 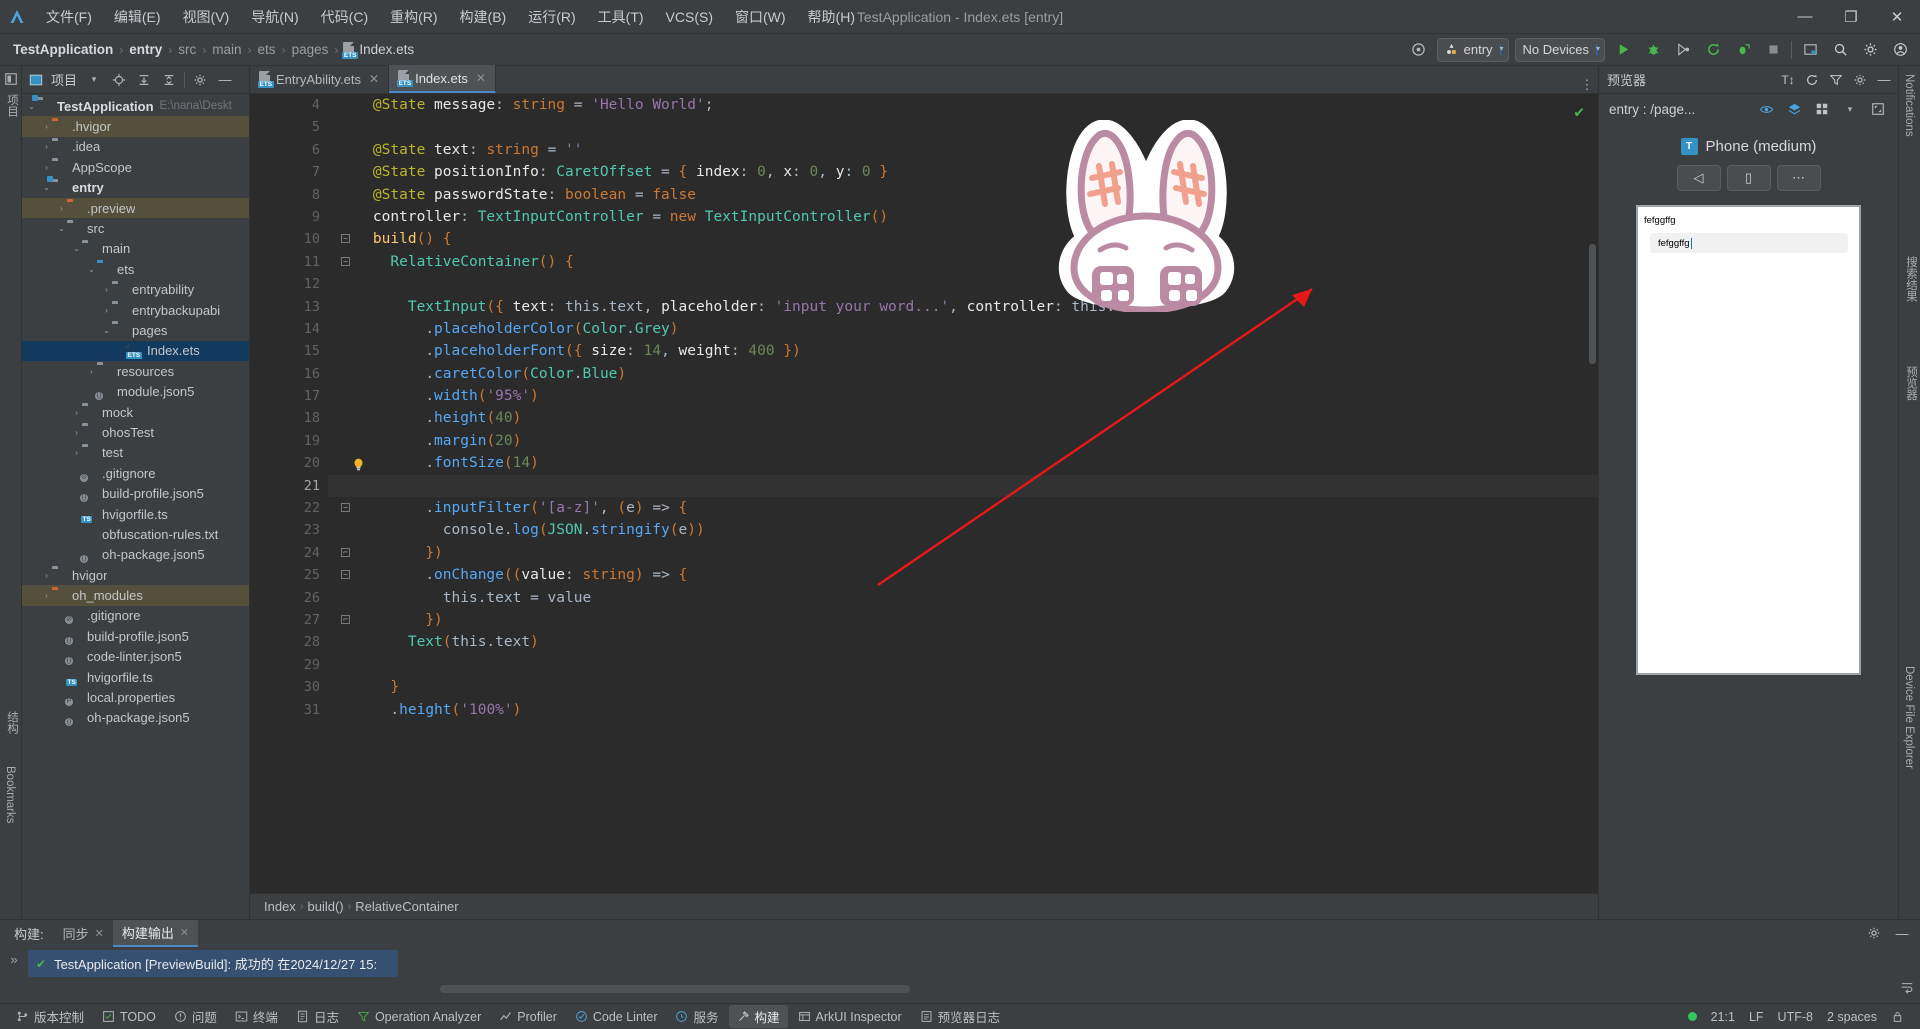 What do you see at coordinates (1900, 50) in the screenshot?
I see `account-icon` at bounding box center [1900, 50].